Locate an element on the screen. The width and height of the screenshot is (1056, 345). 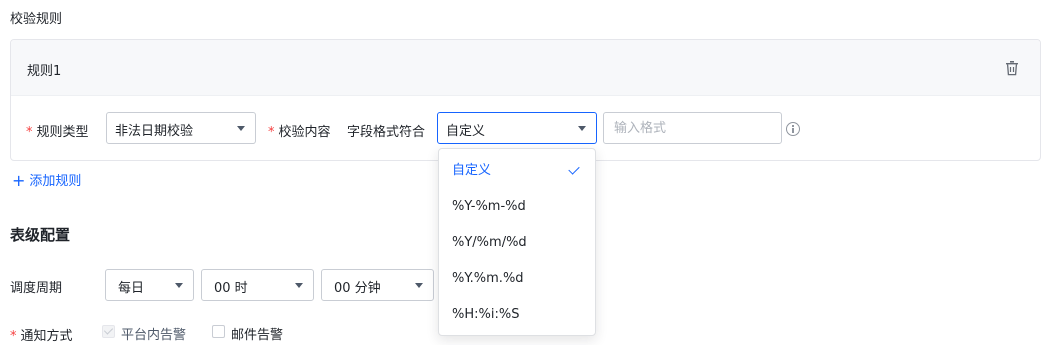
rule-type-select: 非法日期校验 is located at coordinates (181, 128).